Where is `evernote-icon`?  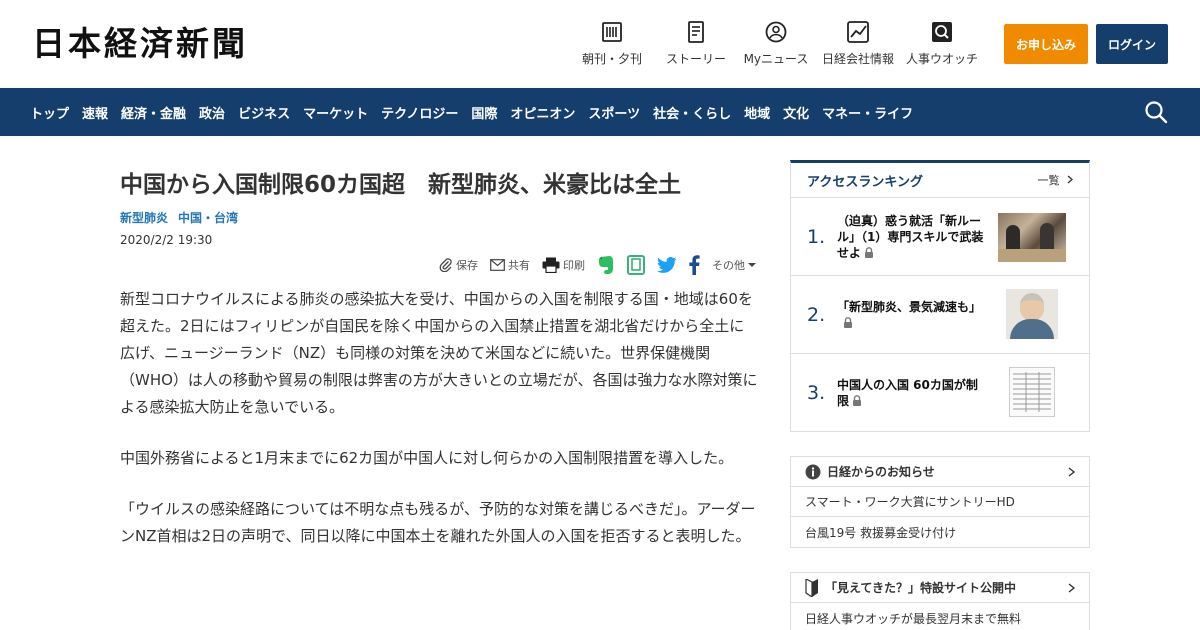
evernote-icon is located at coordinates (606, 265).